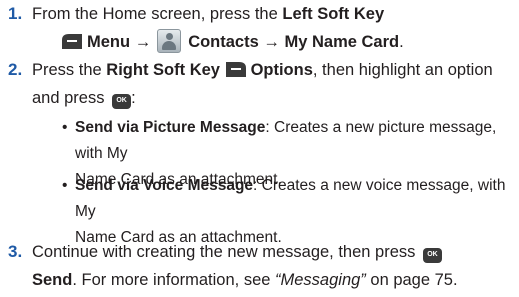  Describe the element at coordinates (411, 280) in the screenshot. I see `step-text: on page 75.` at that location.